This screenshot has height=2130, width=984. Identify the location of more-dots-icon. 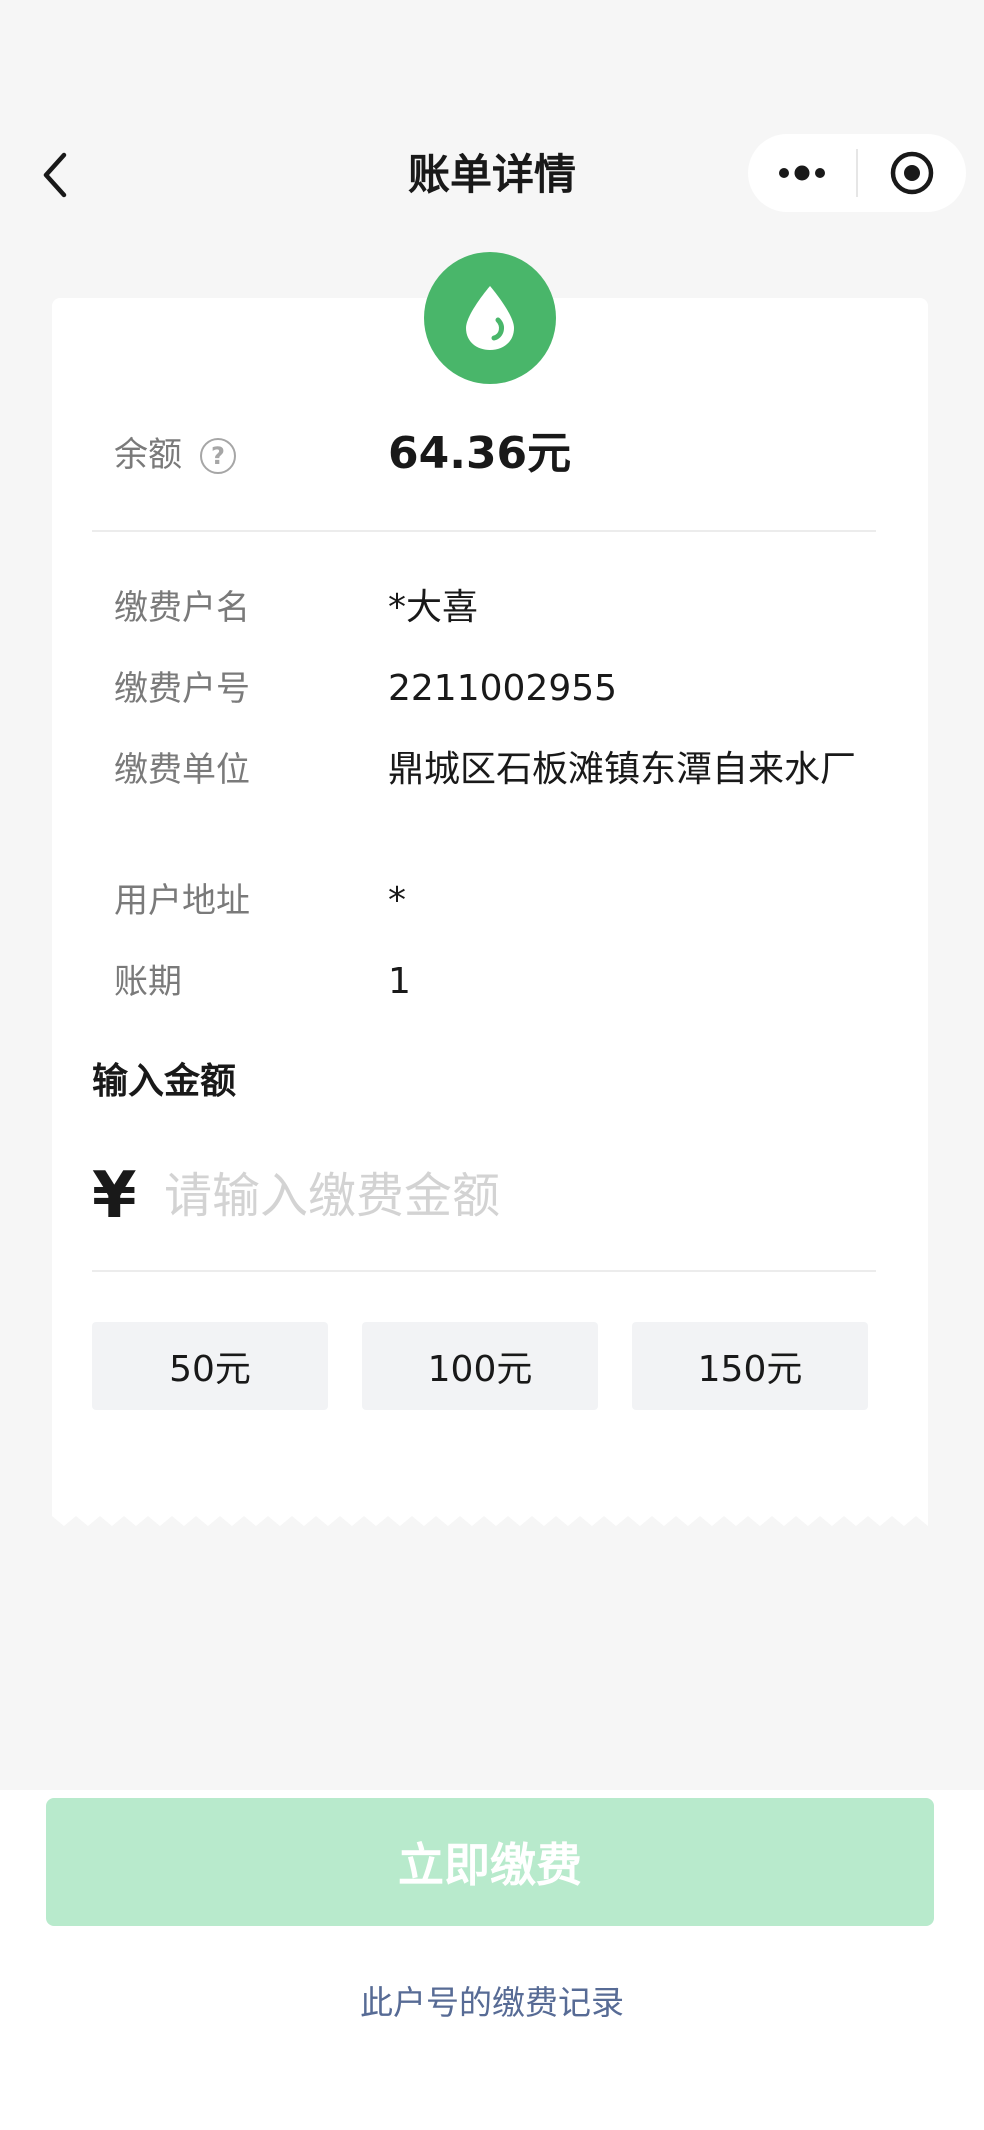
(802, 173).